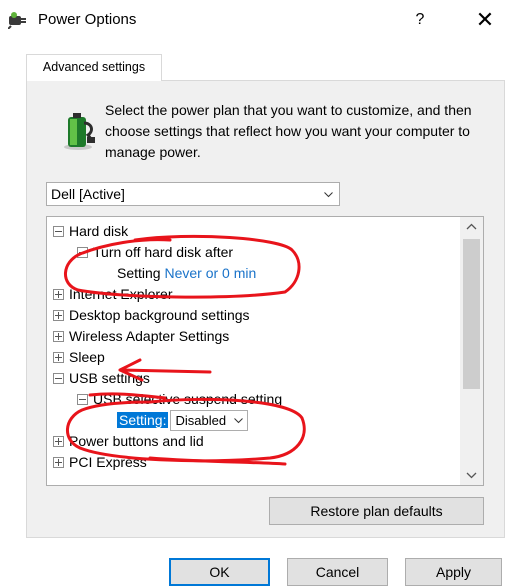  What do you see at coordinates (143, 420) in the screenshot?
I see `setting-label-selected: Setting:` at bounding box center [143, 420].